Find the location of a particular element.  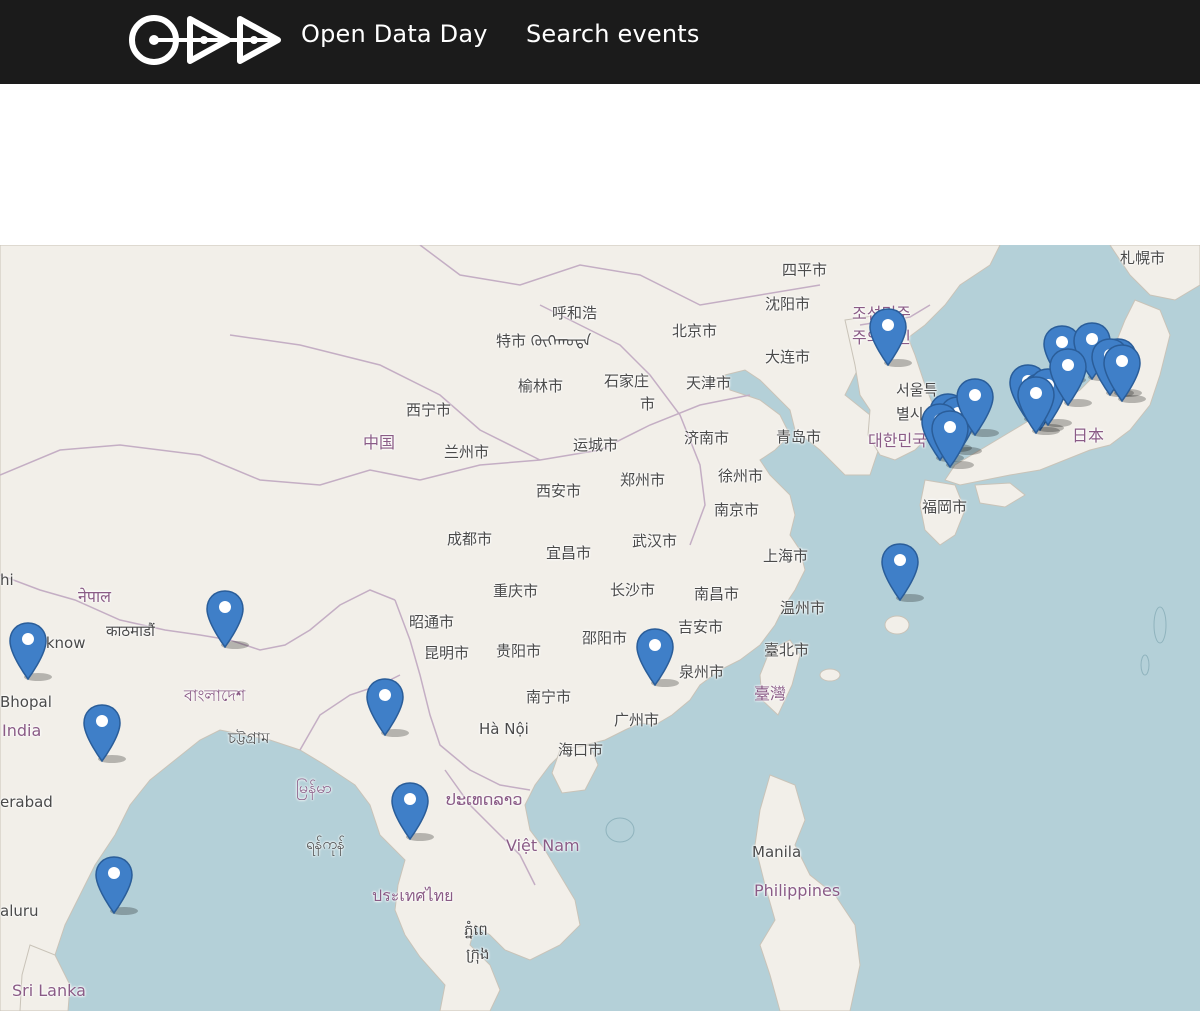

map-label-srilanka: Sri Lanka is located at coordinates (49, 990).